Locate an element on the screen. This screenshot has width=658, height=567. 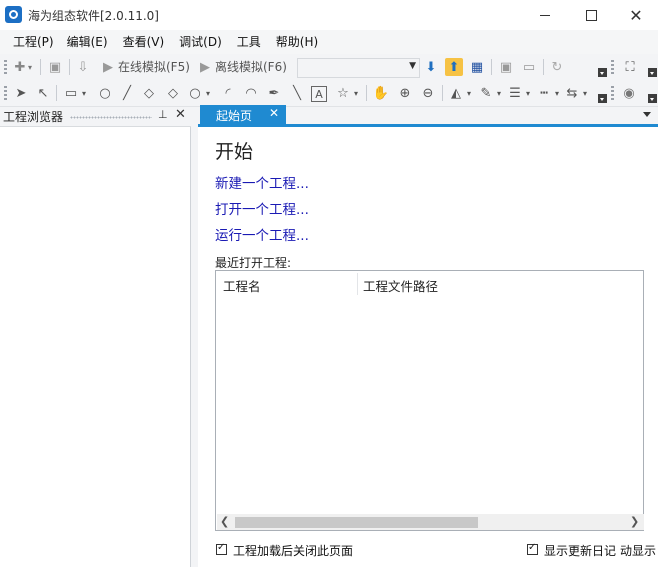
fill-color-icon: ◭ is located at coordinates (456, 93).